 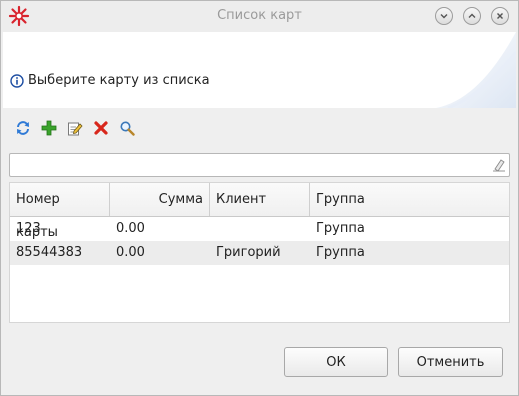 I want to click on search-icon, so click(x=127, y=128).